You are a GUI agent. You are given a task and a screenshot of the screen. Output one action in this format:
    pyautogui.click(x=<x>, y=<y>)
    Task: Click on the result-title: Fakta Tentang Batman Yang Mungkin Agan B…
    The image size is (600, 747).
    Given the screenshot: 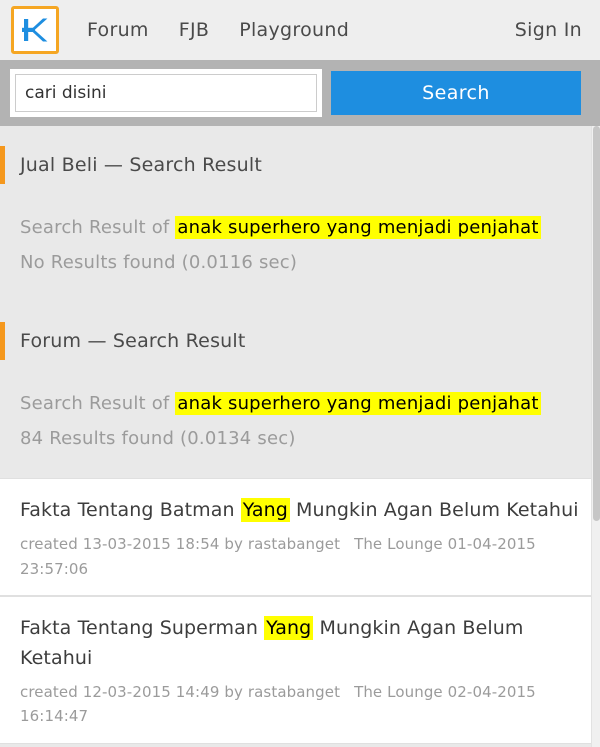 What is the action you would take?
    pyautogui.click(x=300, y=510)
    